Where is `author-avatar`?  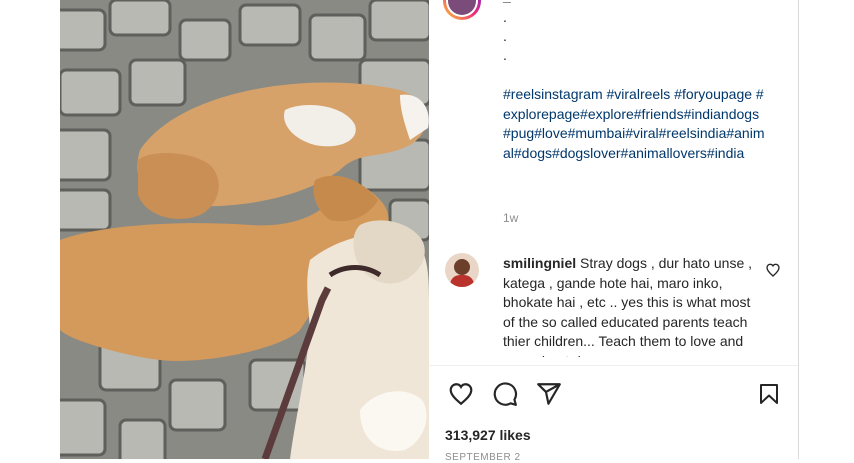
author-avatar is located at coordinates (462, 10).